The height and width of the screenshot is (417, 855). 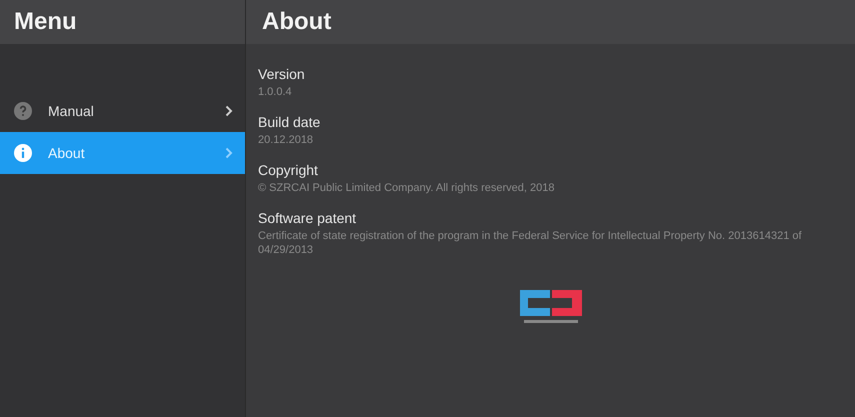 What do you see at coordinates (23, 153) in the screenshot?
I see `info-icon` at bounding box center [23, 153].